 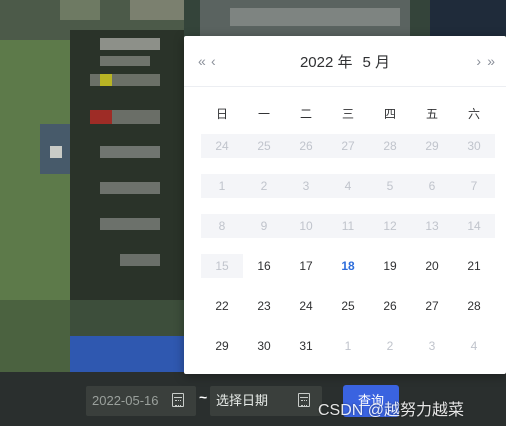 I want to click on day-cell: 20, so click(x=432, y=266).